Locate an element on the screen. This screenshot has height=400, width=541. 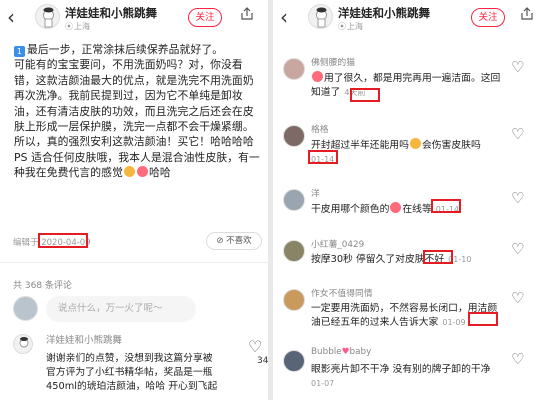
comment-body: 会伤害皮肤吗 is located at coordinates (451, 145).